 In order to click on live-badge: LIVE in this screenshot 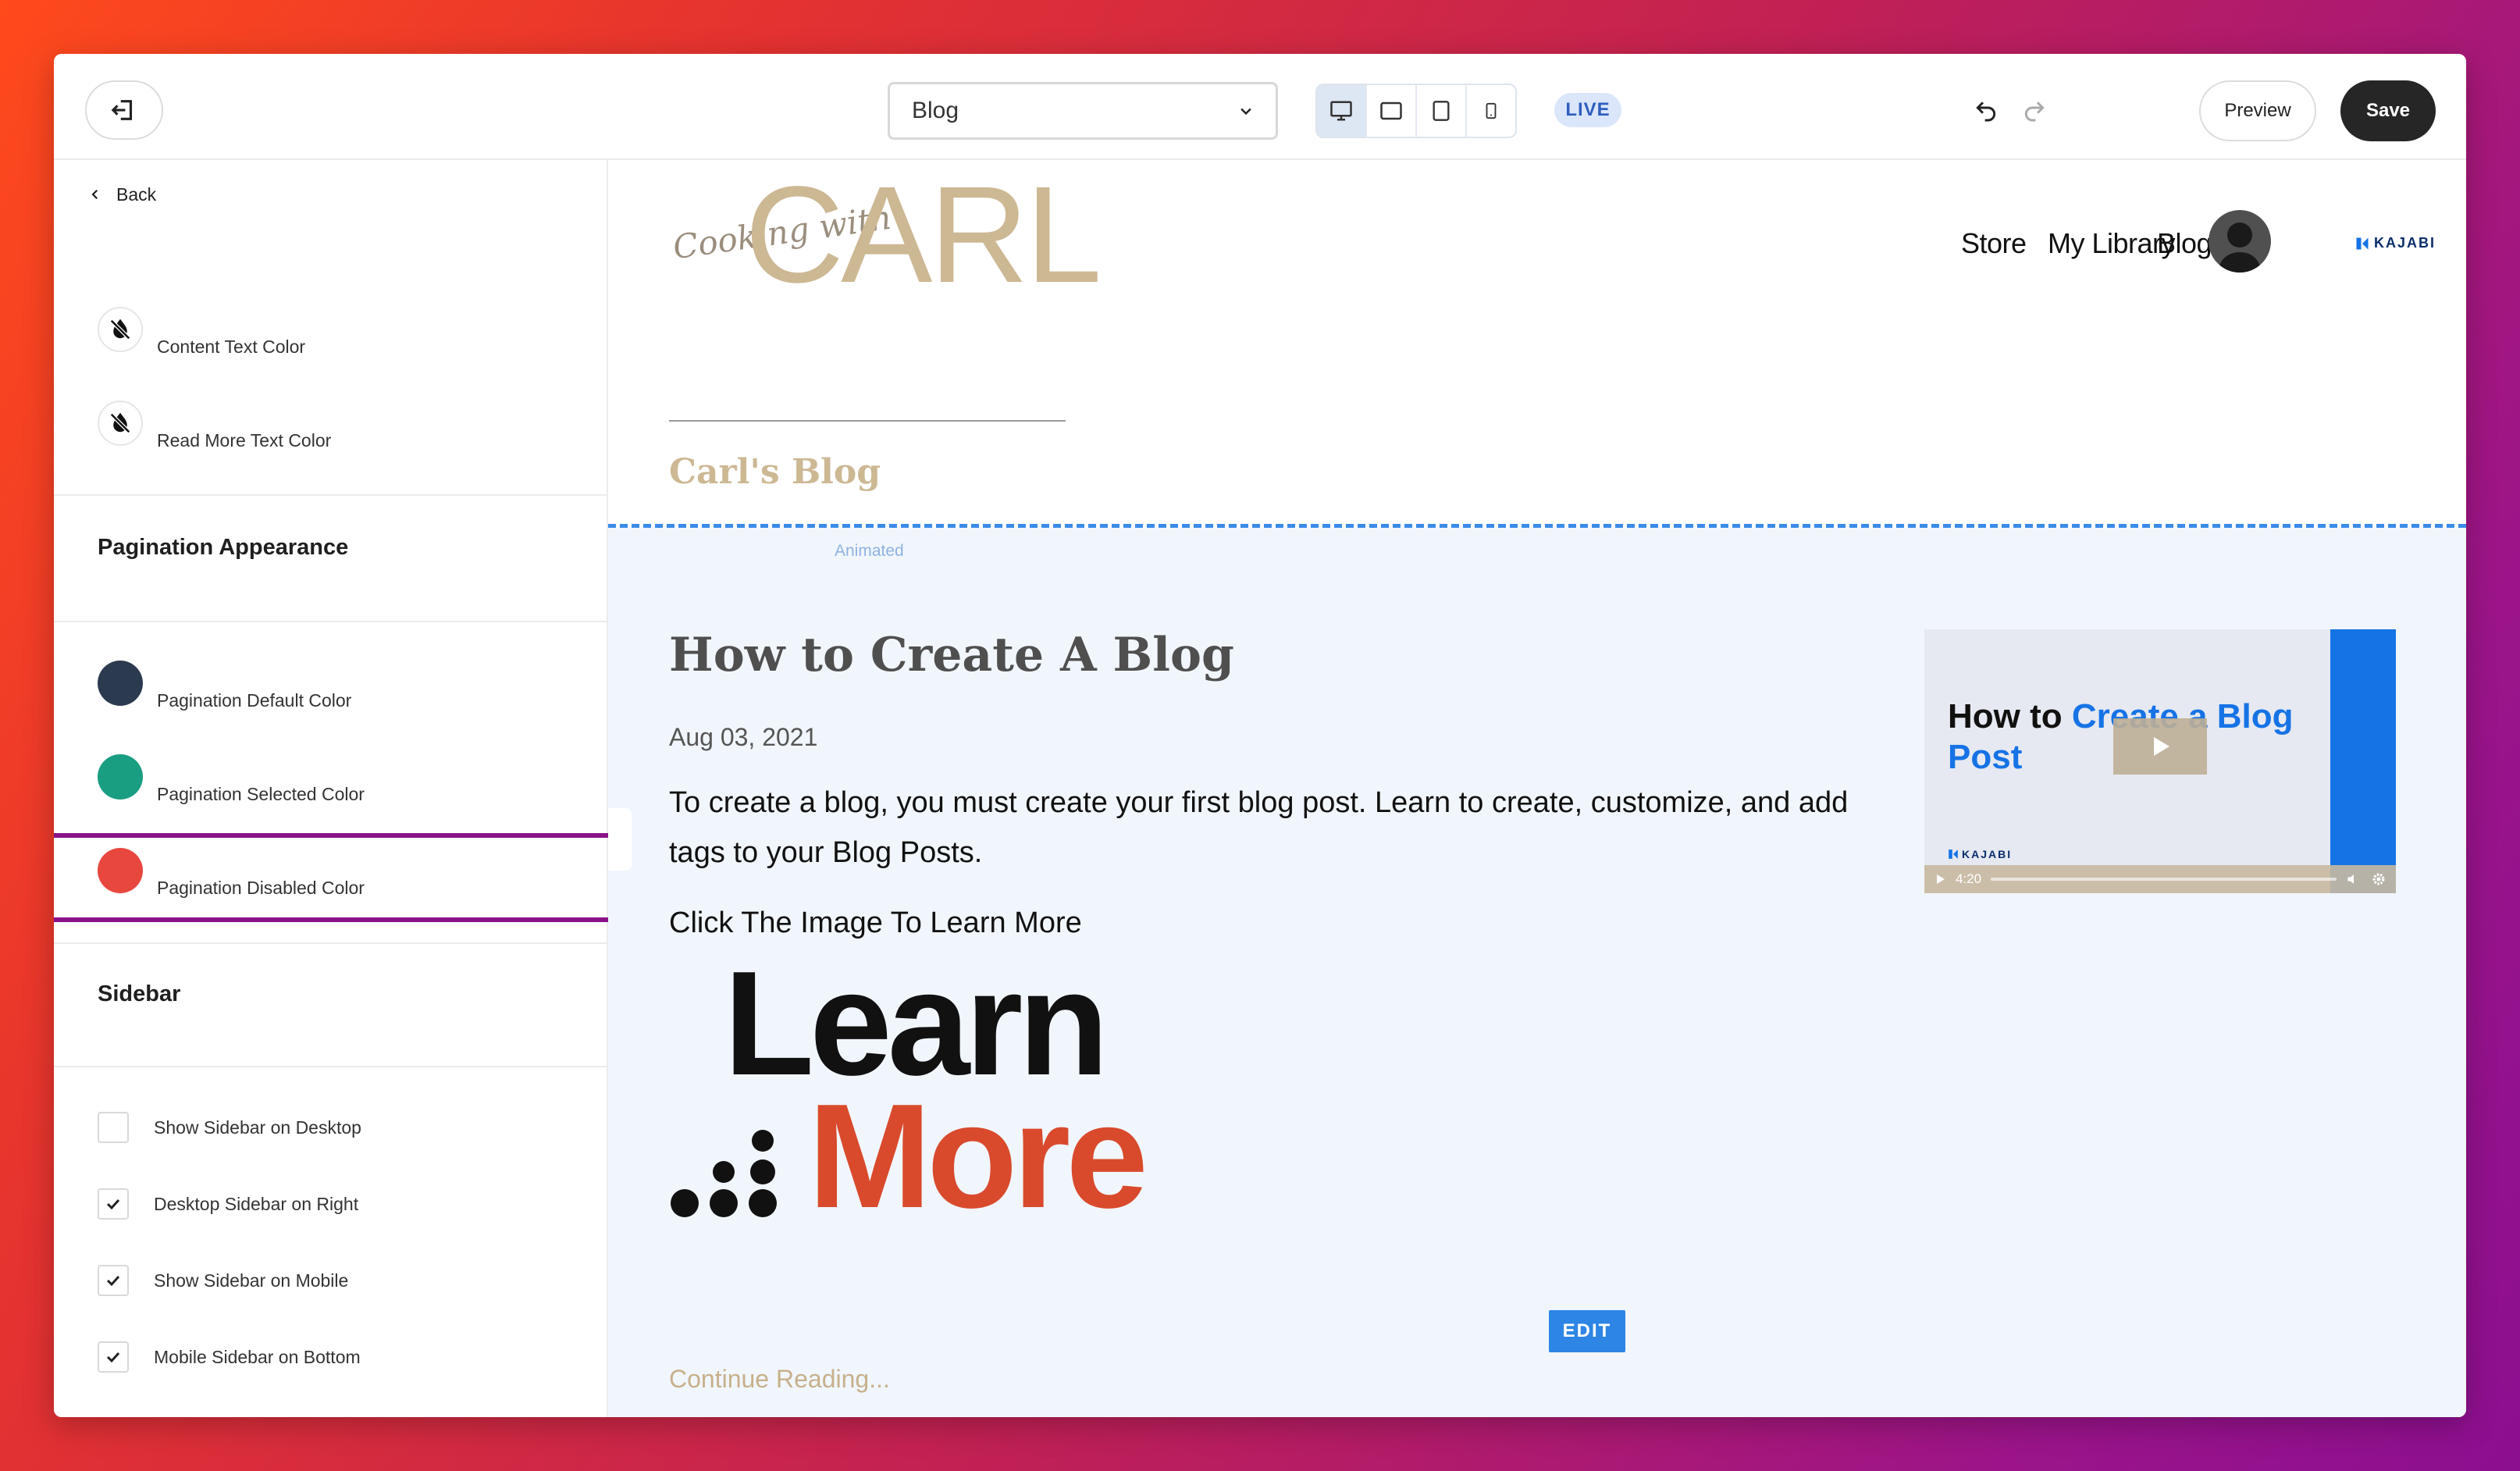, I will do `click(1587, 110)`.